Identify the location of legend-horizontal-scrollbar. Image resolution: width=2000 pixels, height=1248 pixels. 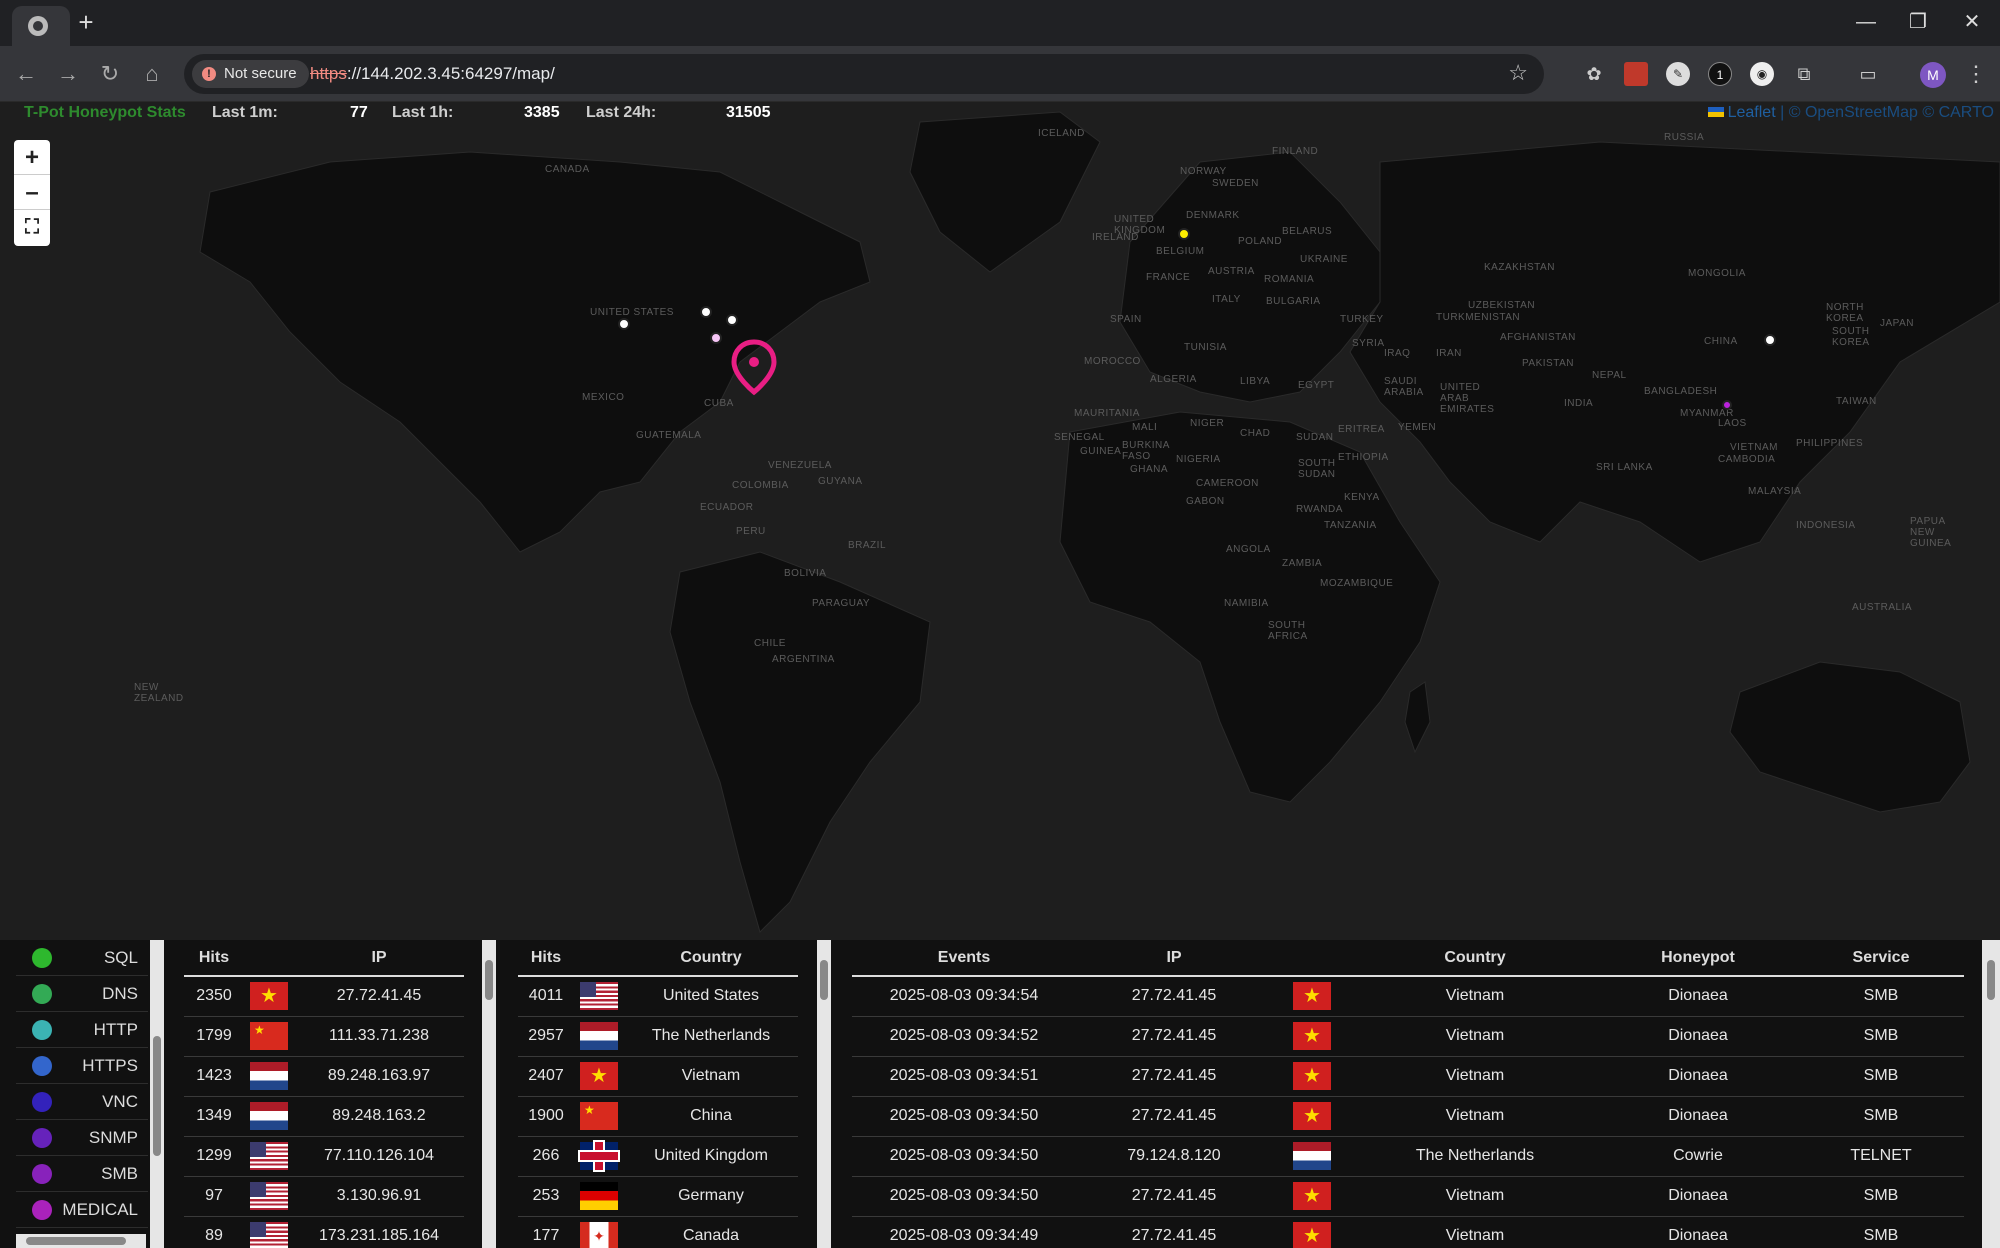
(81, 1241).